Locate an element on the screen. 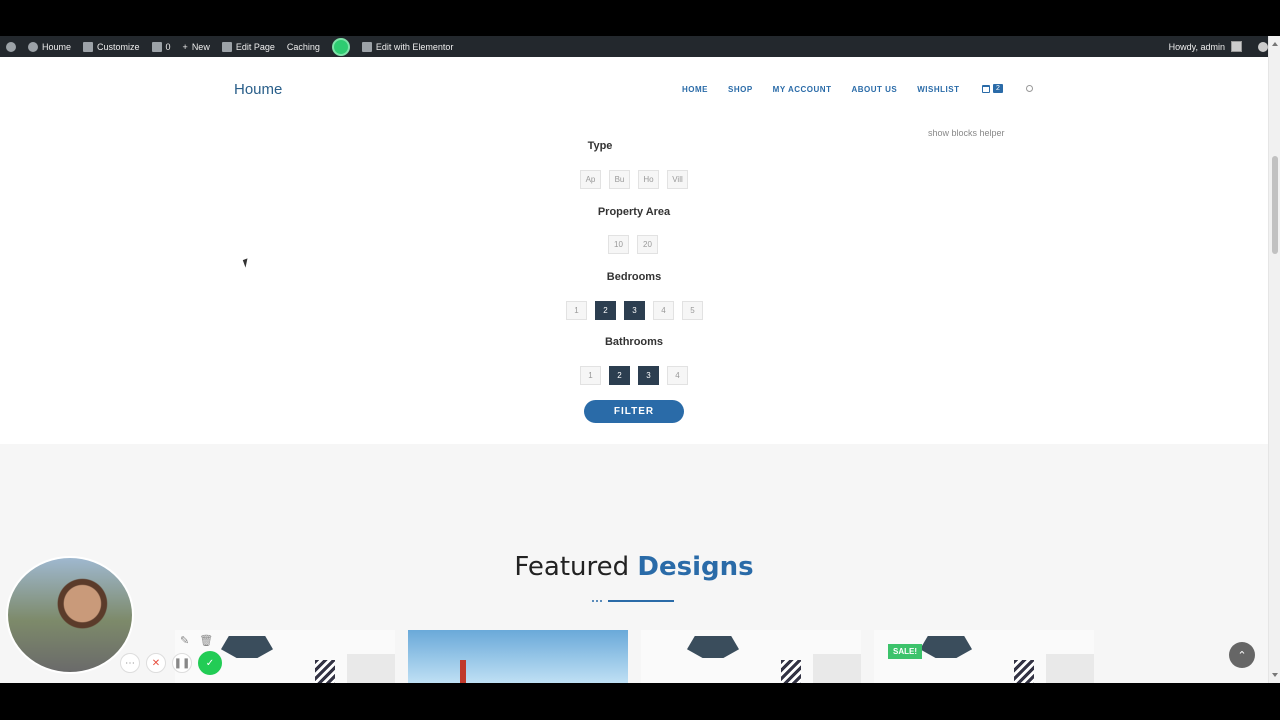  page-scrollbar is located at coordinates (1274, 359).